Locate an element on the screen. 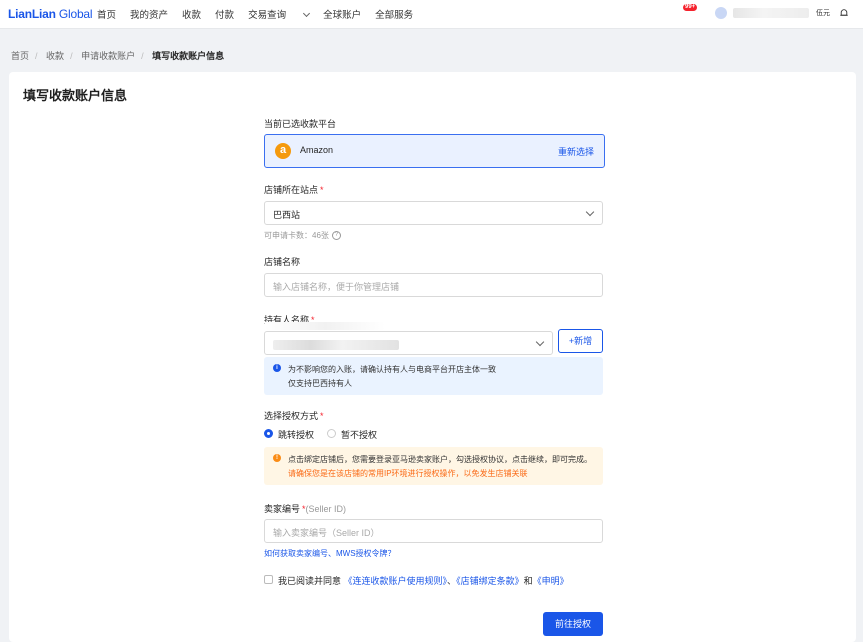  seller-id-help-link: 如何获取卖家编号、MWS授权令牌？ is located at coordinates (330, 553).